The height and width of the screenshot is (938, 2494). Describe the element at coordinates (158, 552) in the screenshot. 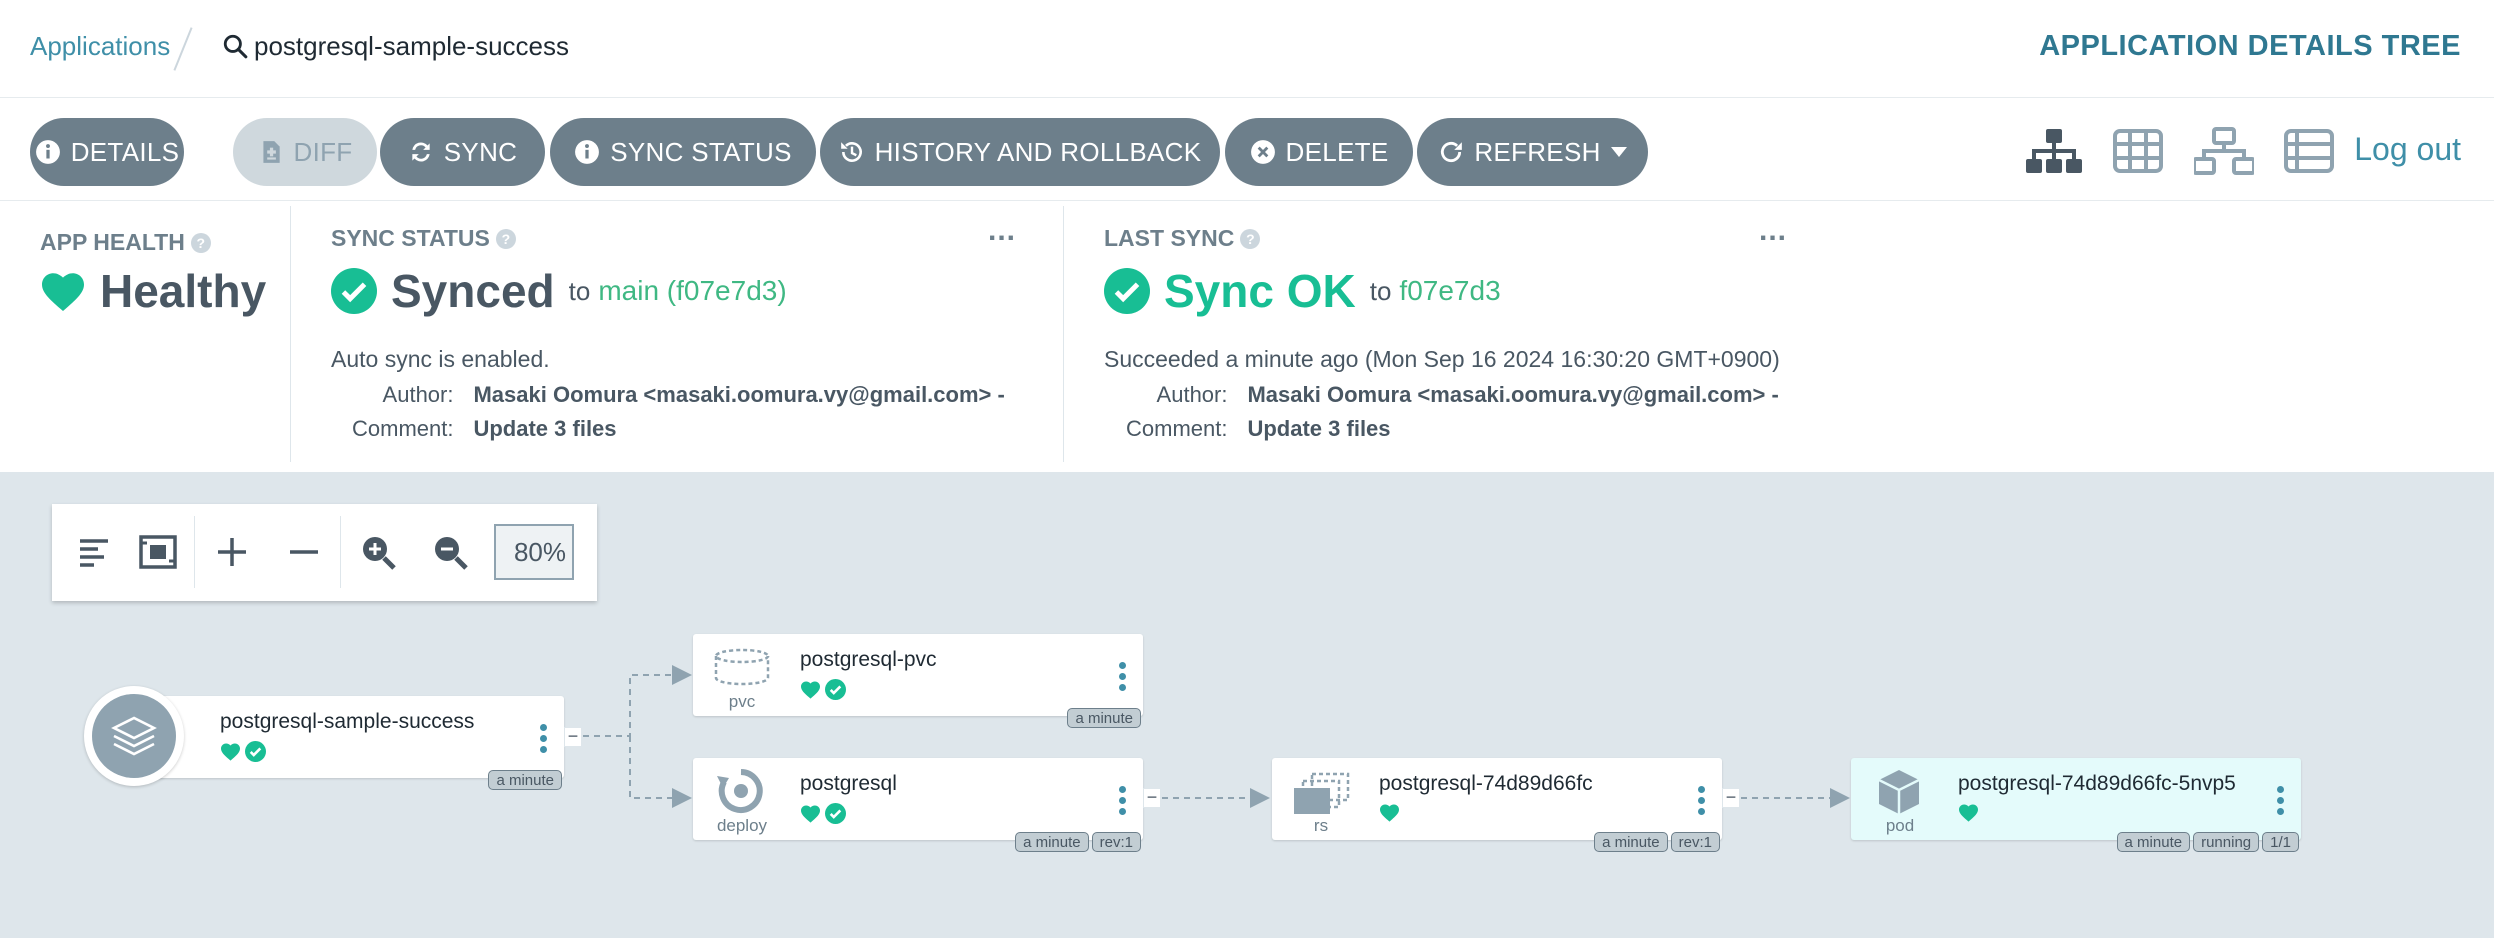

I see `fit-screen-icon` at that location.